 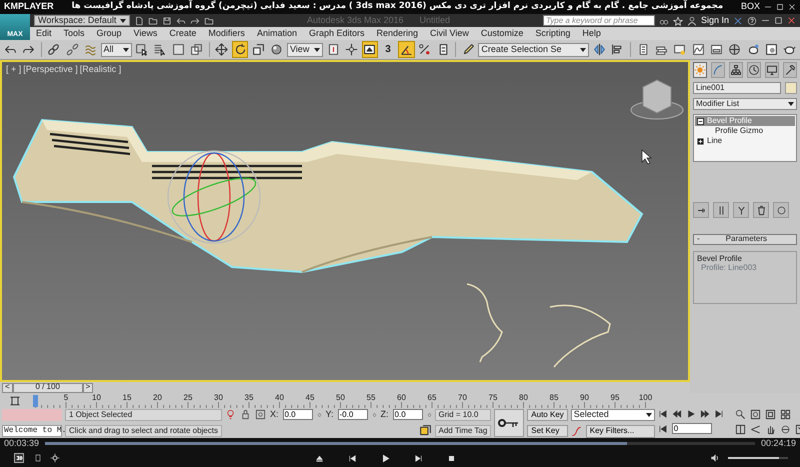 I want to click on window-crossing-button, so click(x=196, y=49).